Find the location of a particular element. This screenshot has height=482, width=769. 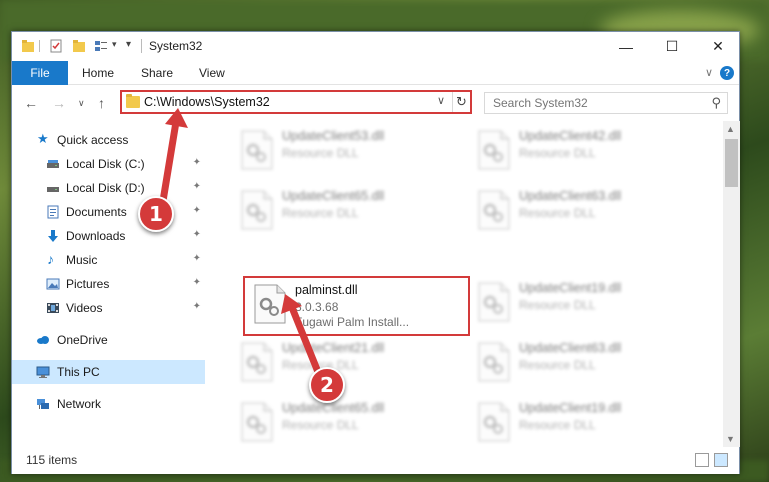

close-button: ✕ is located at coordinates (718, 46).